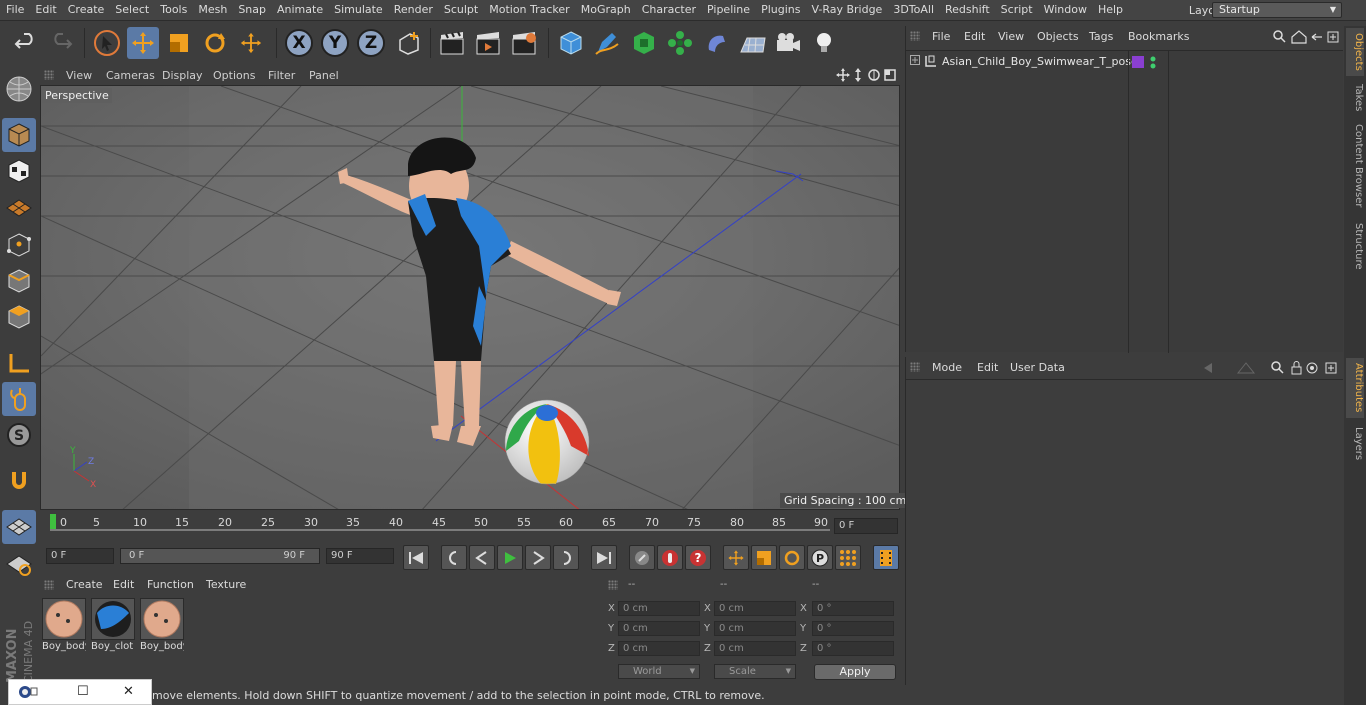 The height and width of the screenshot is (705, 1366). Describe the element at coordinates (86, 10) in the screenshot. I see `menu-create: Create` at that location.